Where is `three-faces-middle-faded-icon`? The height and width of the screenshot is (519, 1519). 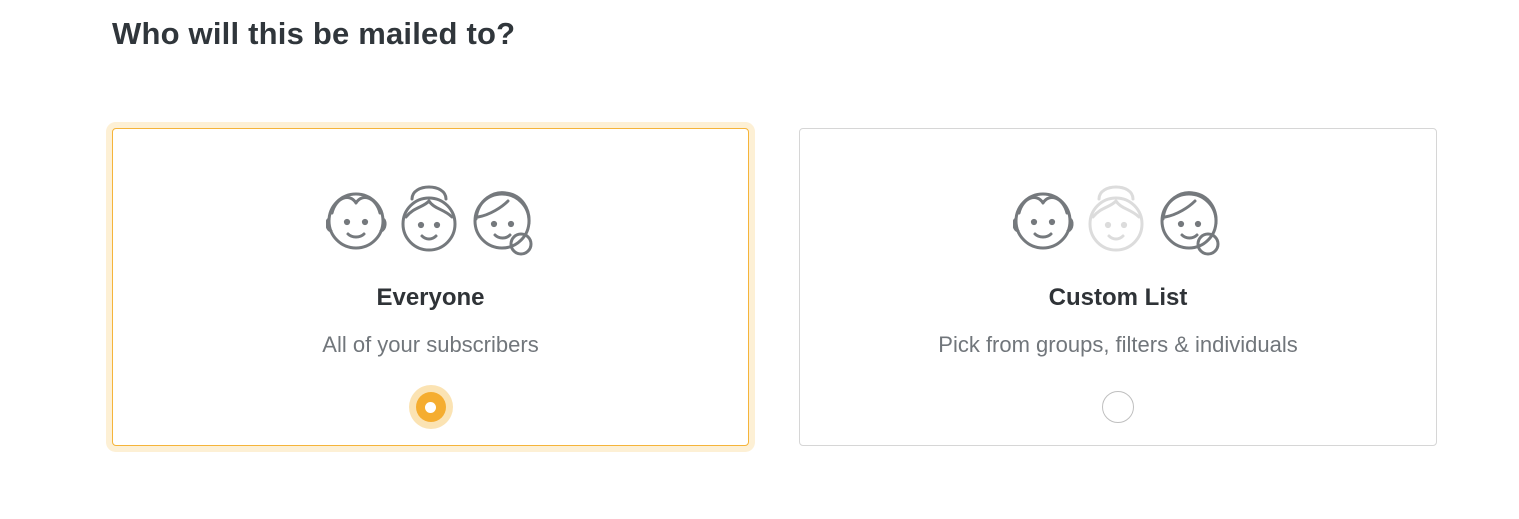 three-faces-middle-faded-icon is located at coordinates (1116, 220).